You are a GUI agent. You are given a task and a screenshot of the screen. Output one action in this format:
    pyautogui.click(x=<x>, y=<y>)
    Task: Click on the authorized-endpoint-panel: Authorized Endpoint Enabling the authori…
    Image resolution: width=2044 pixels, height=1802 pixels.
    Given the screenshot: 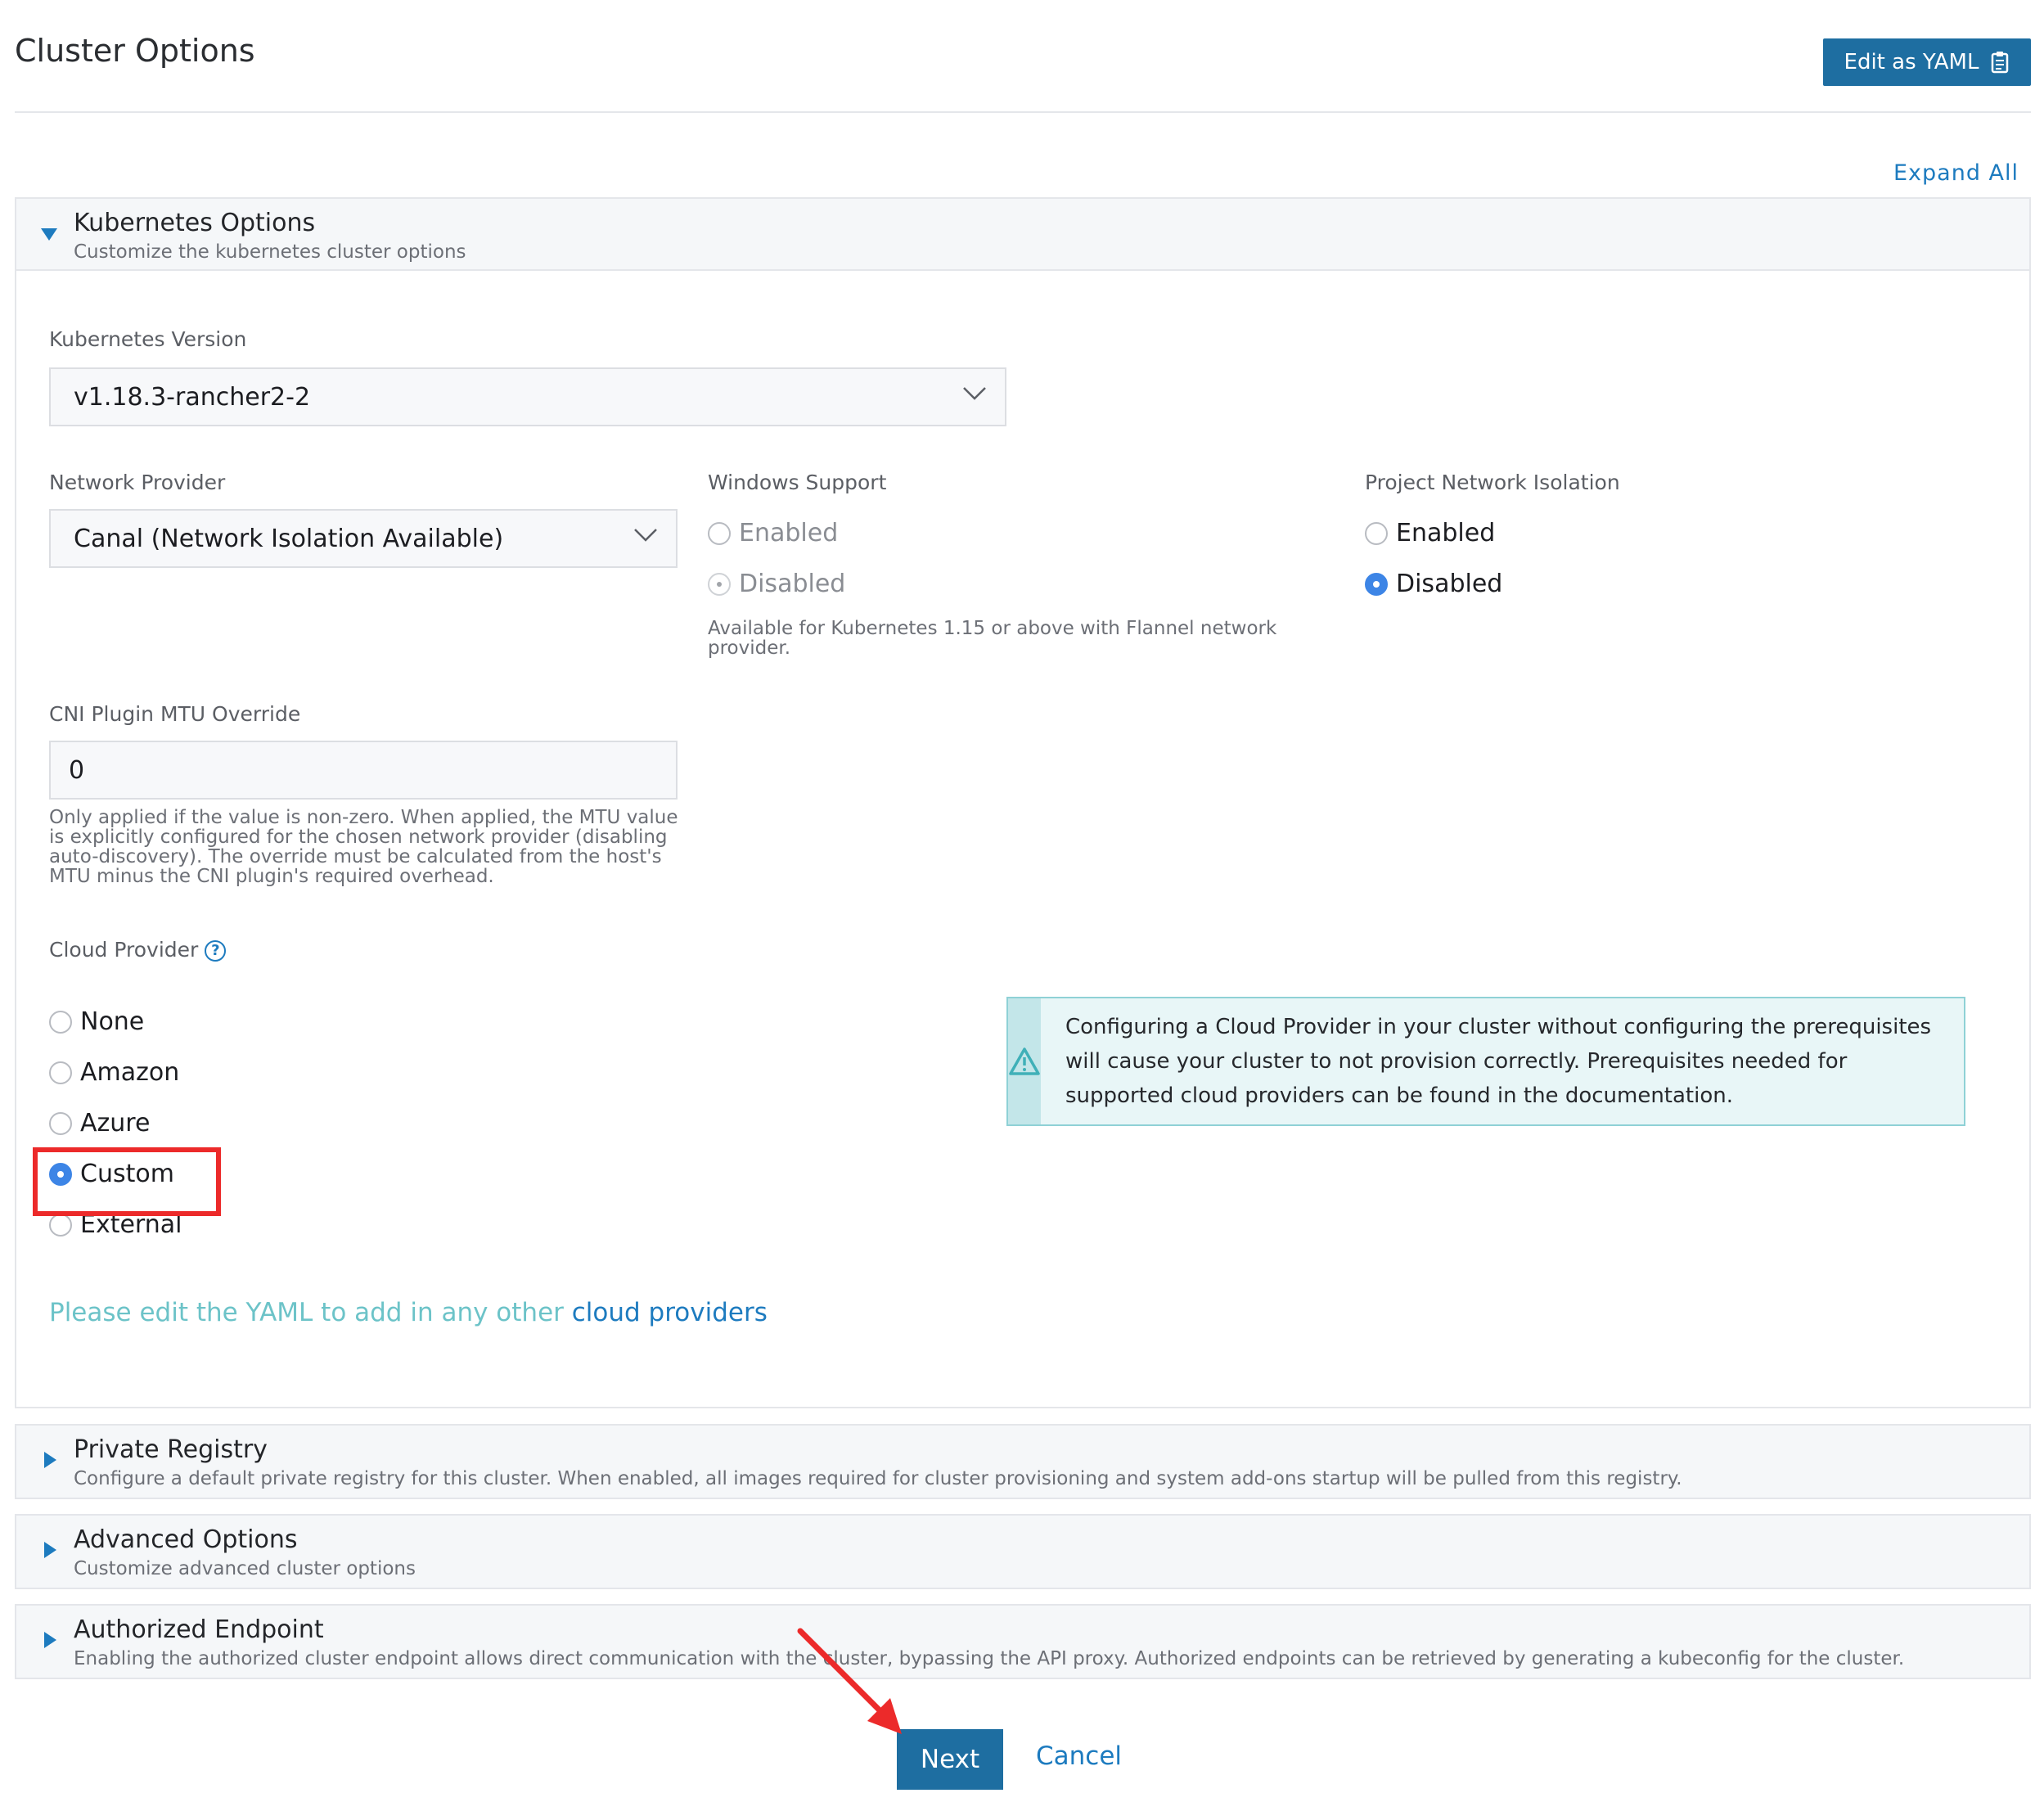 What is the action you would take?
    pyautogui.click(x=1023, y=1641)
    